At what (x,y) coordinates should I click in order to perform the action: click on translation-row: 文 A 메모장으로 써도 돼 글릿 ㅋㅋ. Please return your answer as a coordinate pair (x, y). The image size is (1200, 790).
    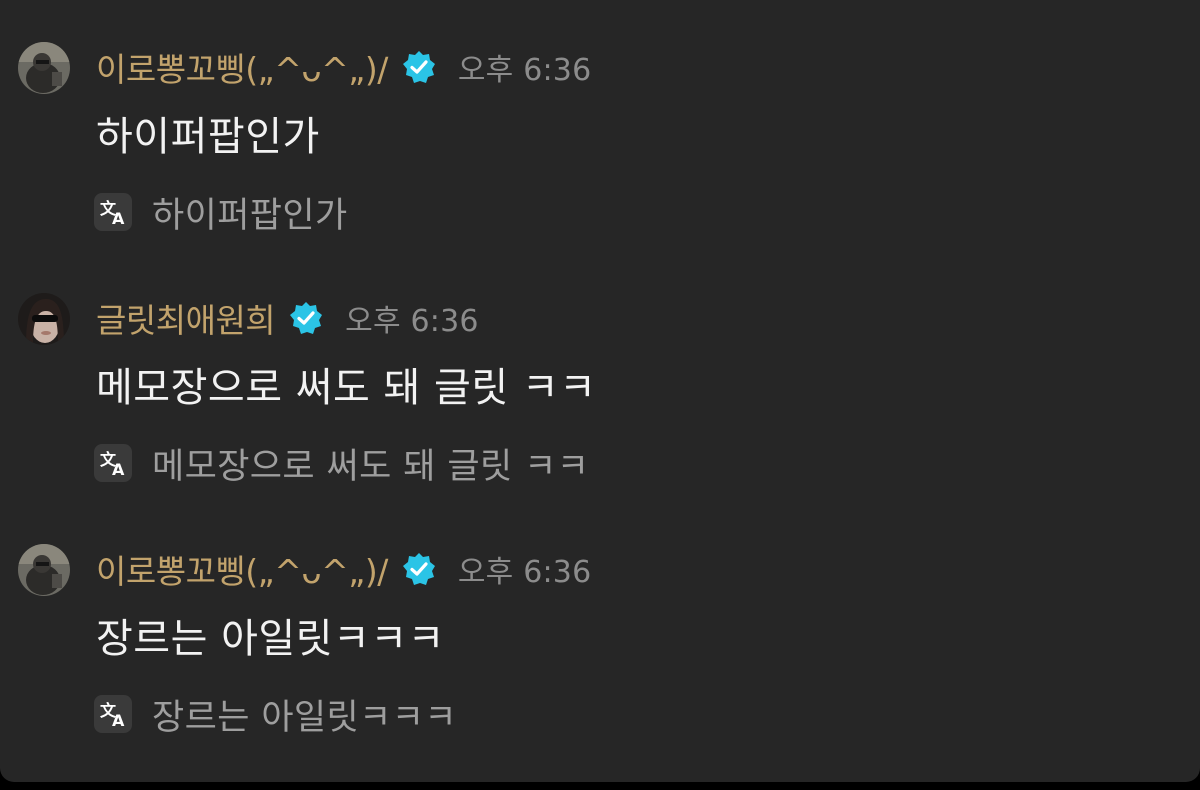
    Looking at the image, I should click on (341, 464).